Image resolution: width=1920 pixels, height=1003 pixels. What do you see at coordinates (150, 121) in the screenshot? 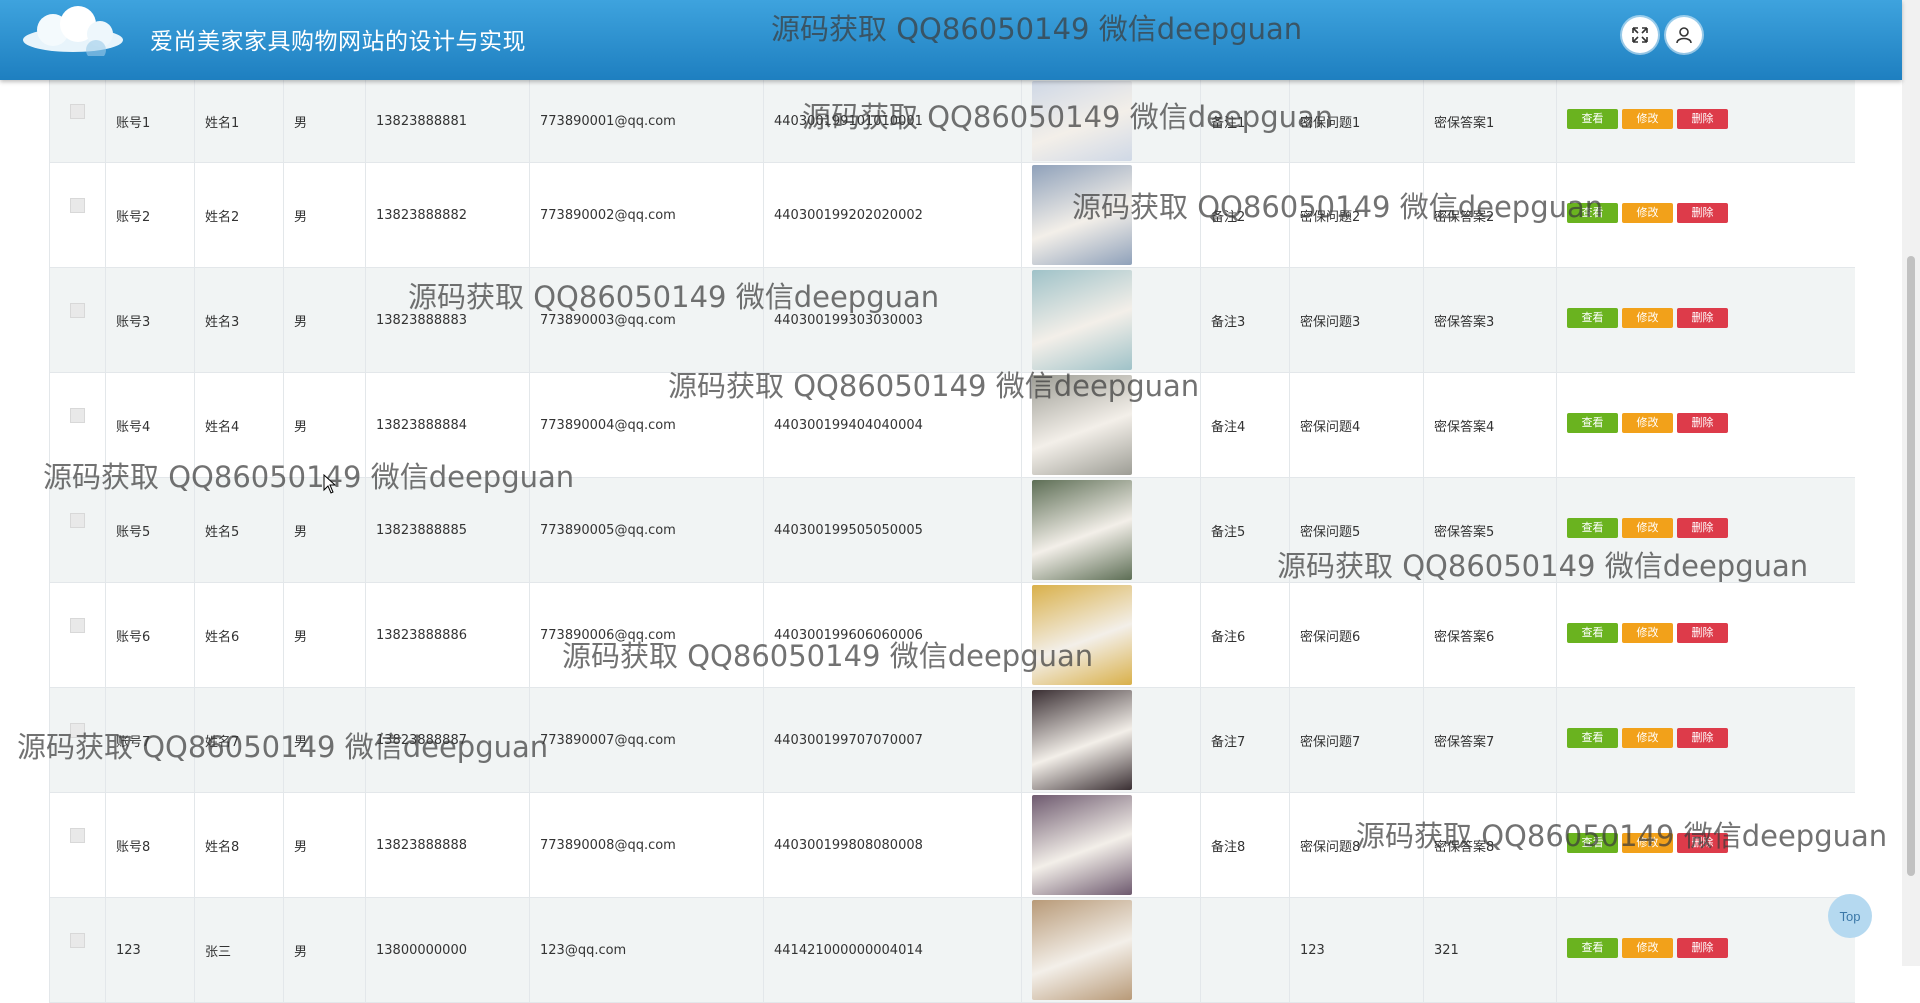
I see `cell-account: 账号1` at bounding box center [150, 121].